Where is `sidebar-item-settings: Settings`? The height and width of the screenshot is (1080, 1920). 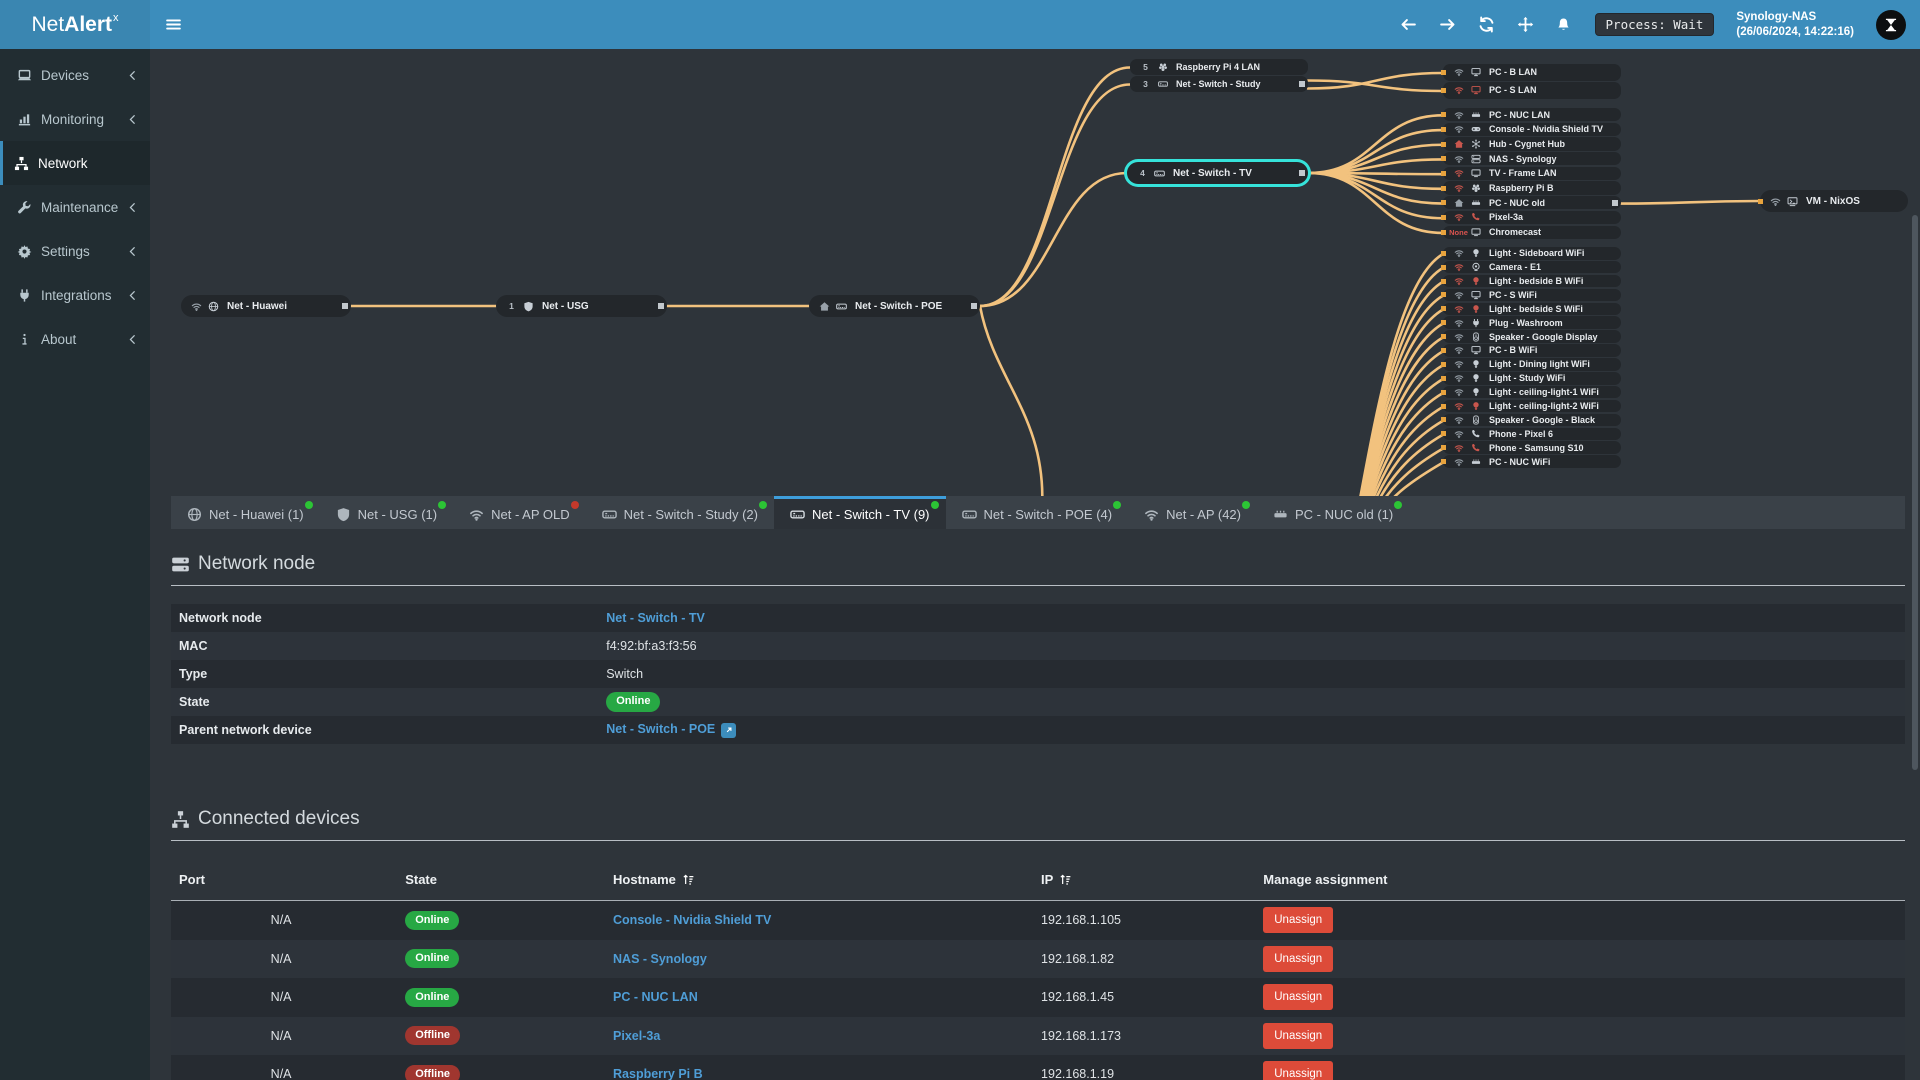 sidebar-item-settings: Settings is located at coordinates (75, 251).